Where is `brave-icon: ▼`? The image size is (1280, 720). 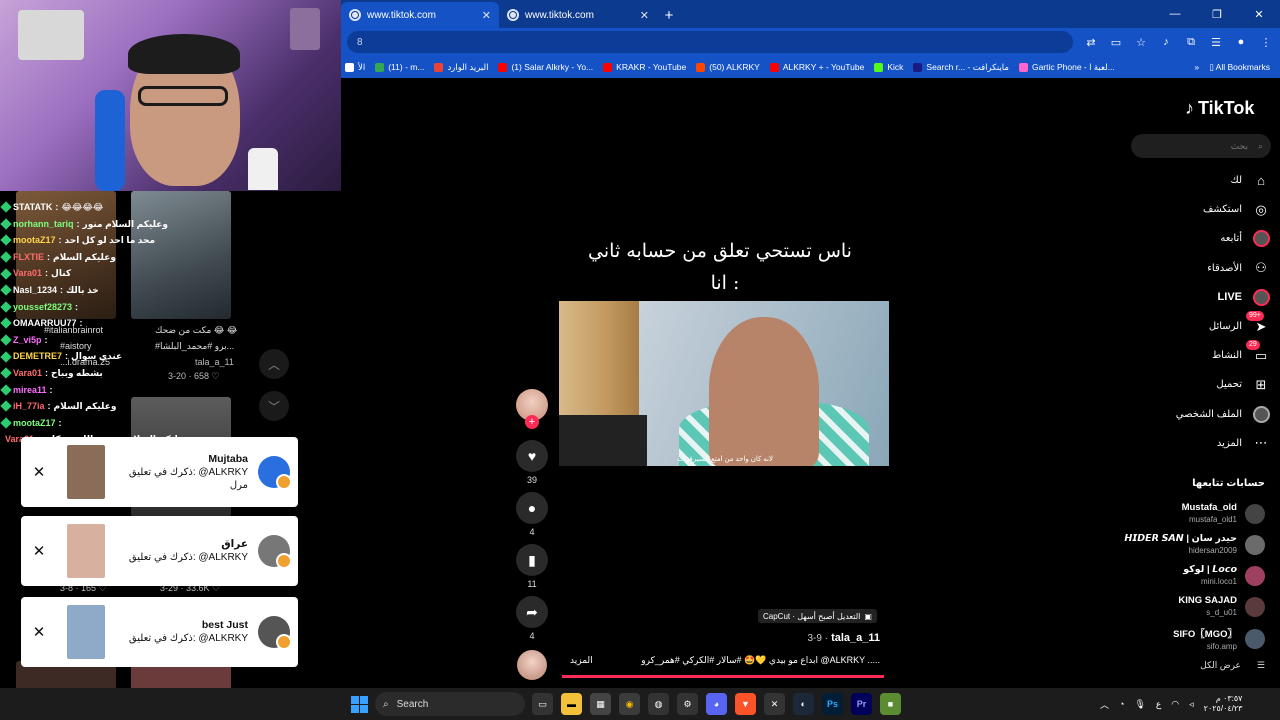
brave-icon: ▼ is located at coordinates (745, 704).